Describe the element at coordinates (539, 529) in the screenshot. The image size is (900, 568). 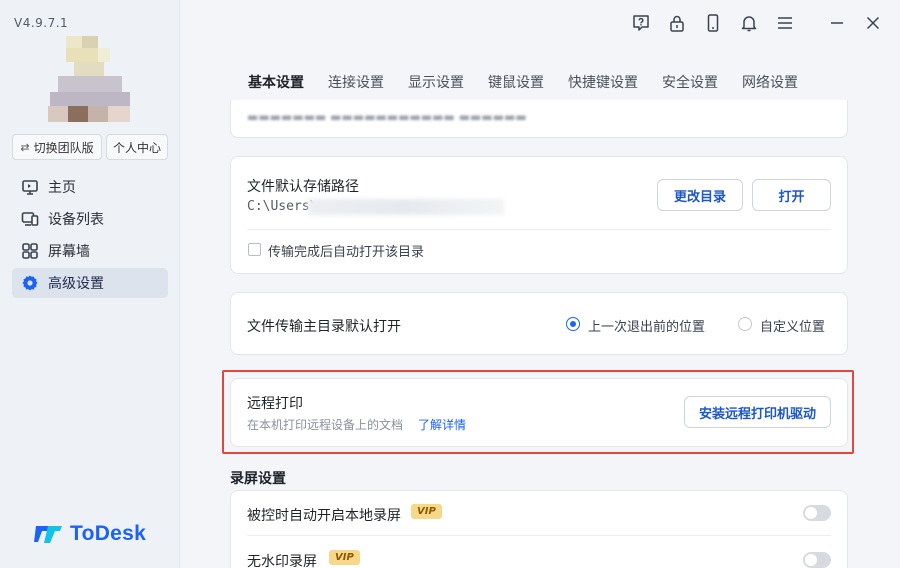
I see `recording-card: 被控时自动开启本地录屏 VIP 无水印录屏 VIP` at that location.